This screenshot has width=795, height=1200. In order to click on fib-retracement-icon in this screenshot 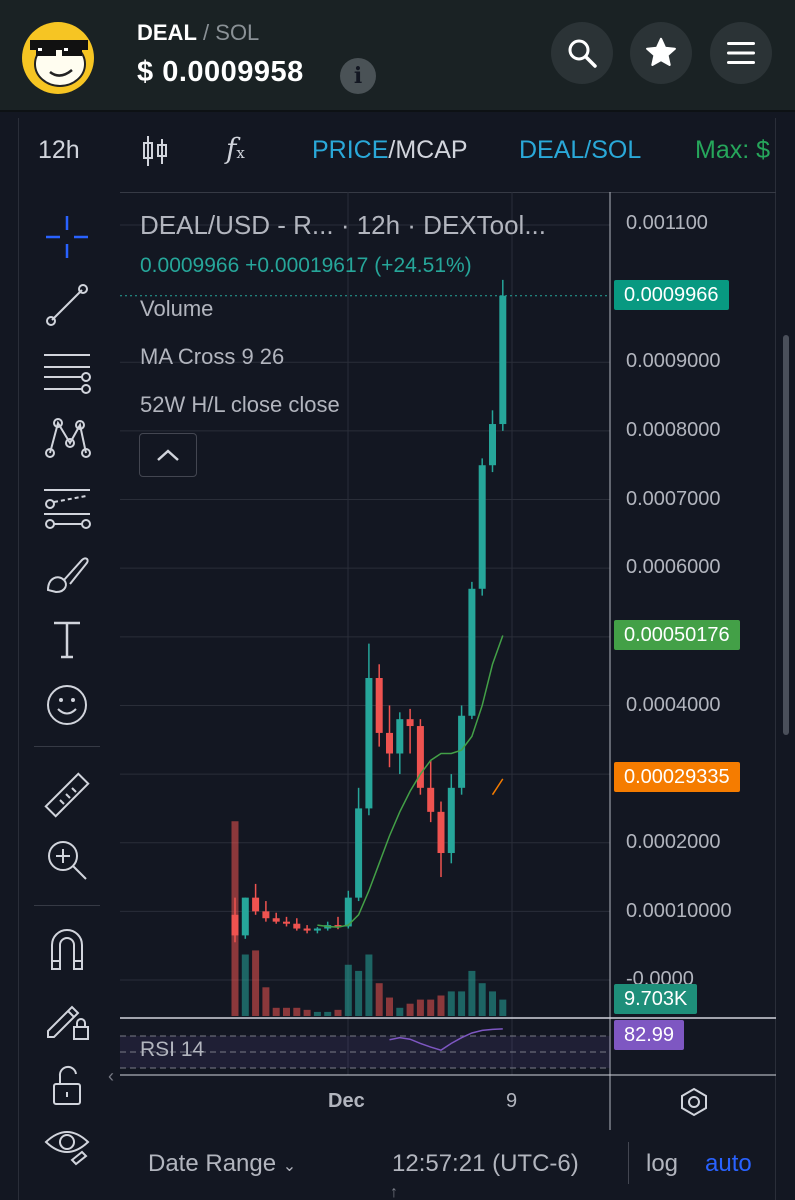, I will do `click(67, 372)`.